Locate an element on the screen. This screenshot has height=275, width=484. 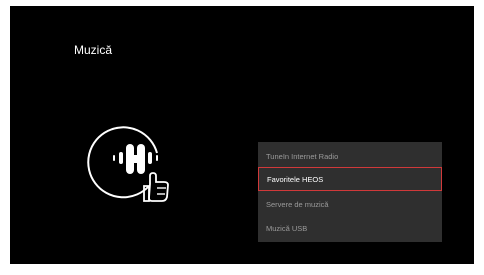
menu-item-label: Muzică USB is located at coordinates (287, 228).